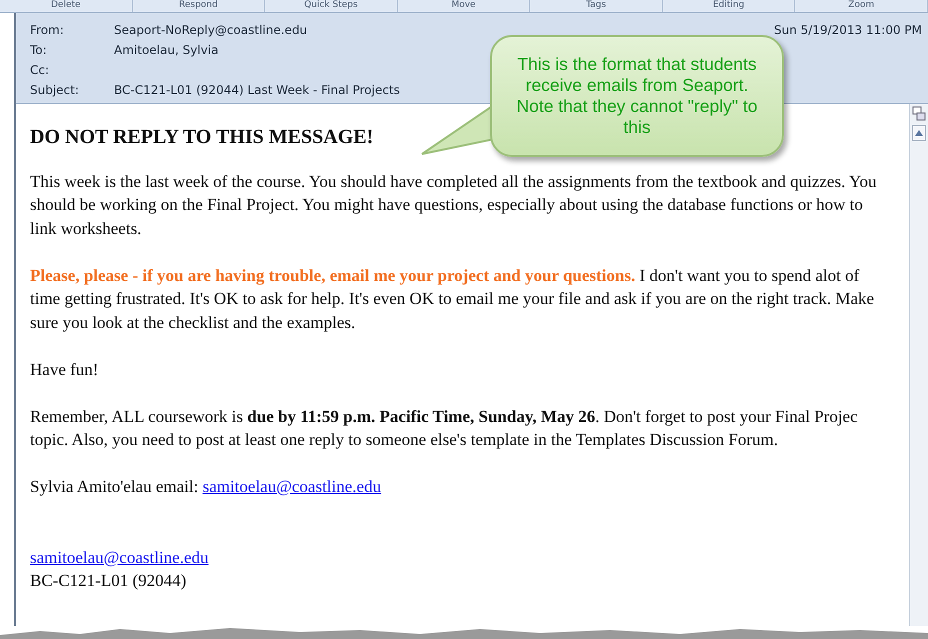 The image size is (928, 639). What do you see at coordinates (637, 96) in the screenshot?
I see `callout-note: This is the format that students receive emails from Seaport. Note that they cannot "reply" to this` at bounding box center [637, 96].